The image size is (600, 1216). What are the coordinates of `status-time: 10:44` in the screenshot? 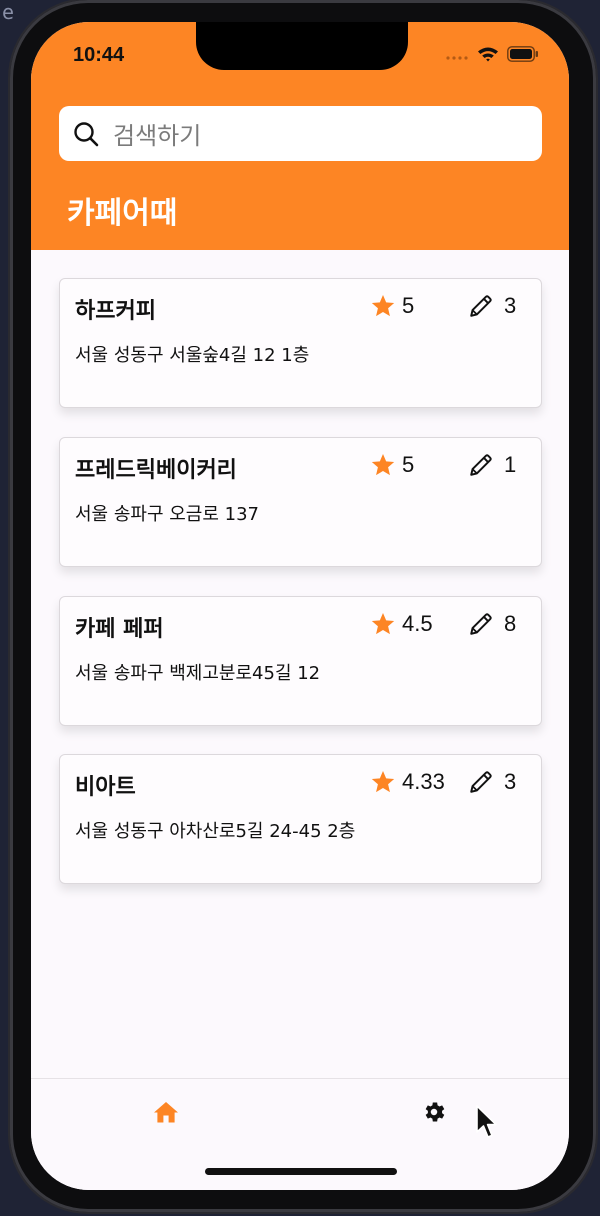 It's located at (99, 55).